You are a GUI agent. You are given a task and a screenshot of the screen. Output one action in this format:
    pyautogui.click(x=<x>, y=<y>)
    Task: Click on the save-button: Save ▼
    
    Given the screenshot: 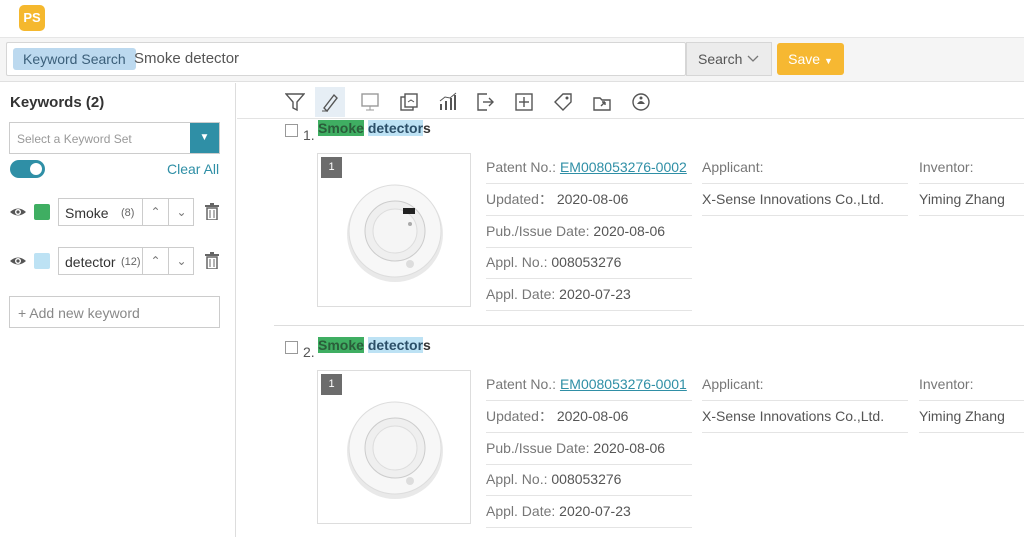 What is the action you would take?
    pyautogui.click(x=810, y=59)
    